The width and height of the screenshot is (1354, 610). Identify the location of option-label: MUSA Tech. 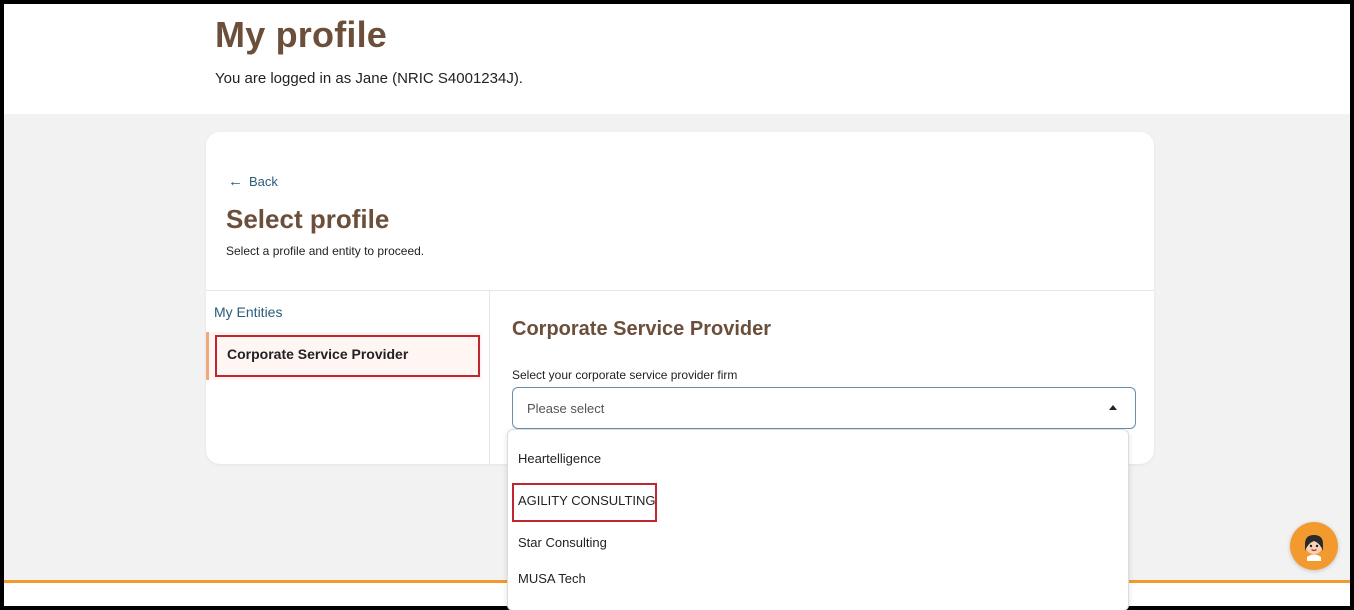
(552, 578).